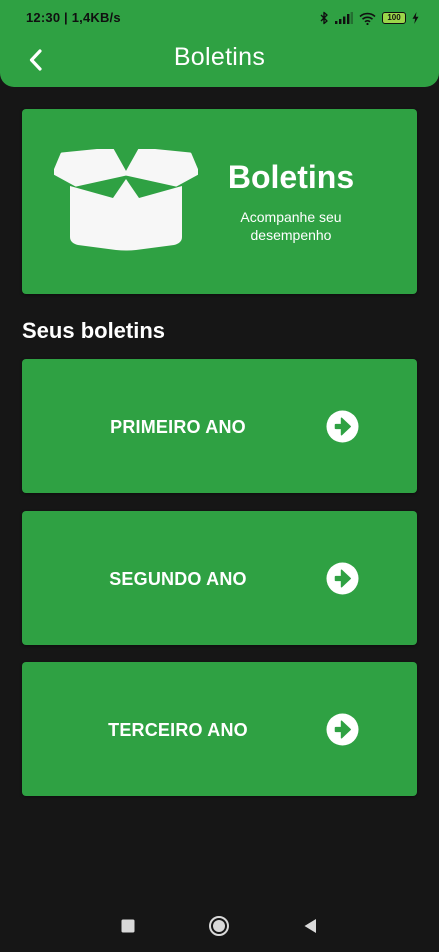 This screenshot has height=952, width=439. What do you see at coordinates (94, 330) in the screenshot?
I see `section-title: Seus boletins` at bounding box center [94, 330].